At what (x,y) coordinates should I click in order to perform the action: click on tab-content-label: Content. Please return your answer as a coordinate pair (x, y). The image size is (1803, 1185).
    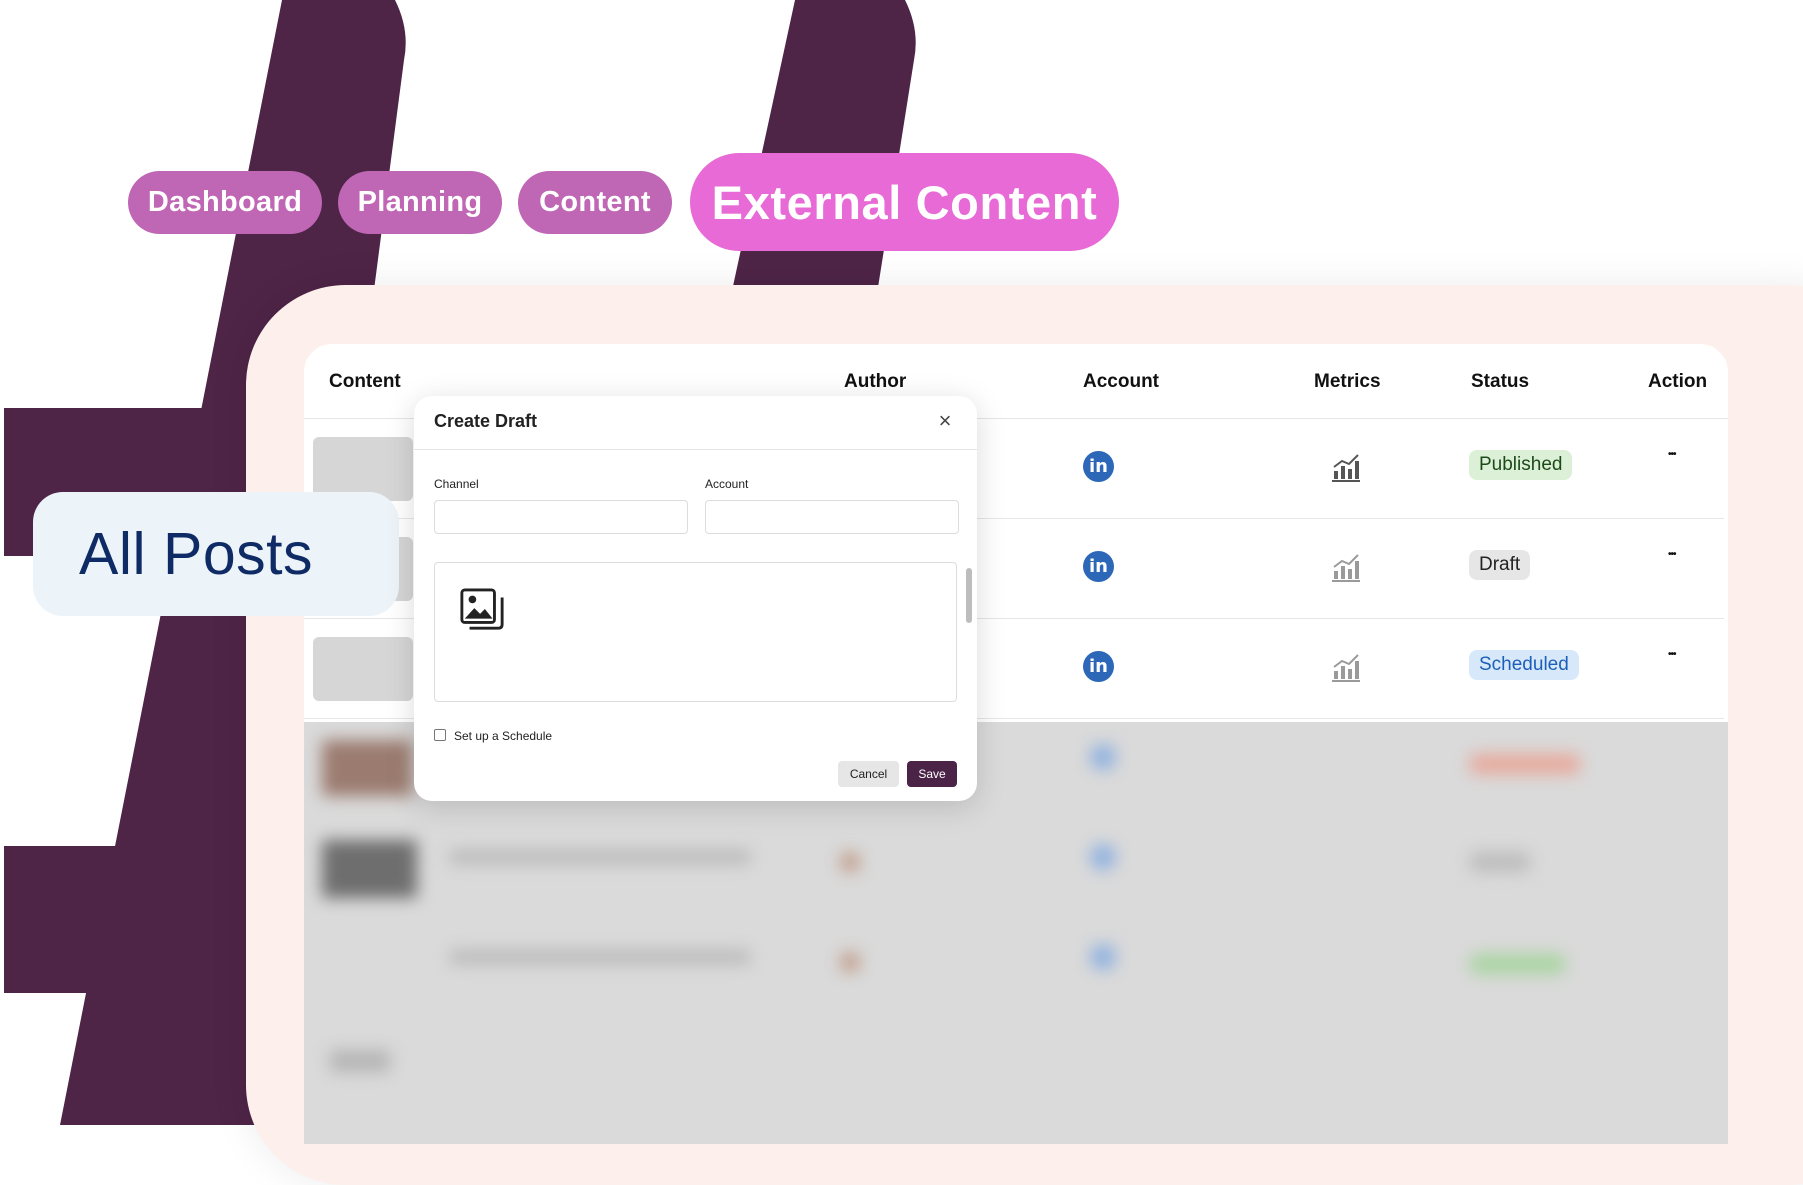
    Looking at the image, I should click on (595, 202).